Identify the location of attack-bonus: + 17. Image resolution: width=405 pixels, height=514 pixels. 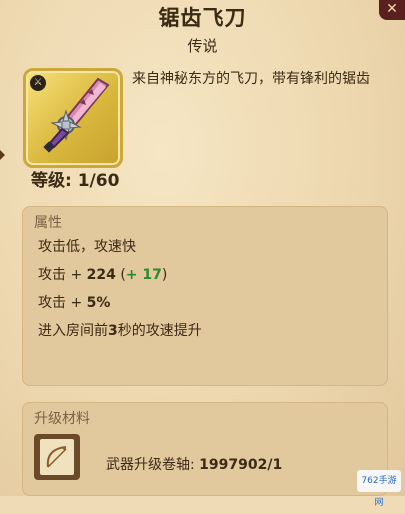
(143, 275).